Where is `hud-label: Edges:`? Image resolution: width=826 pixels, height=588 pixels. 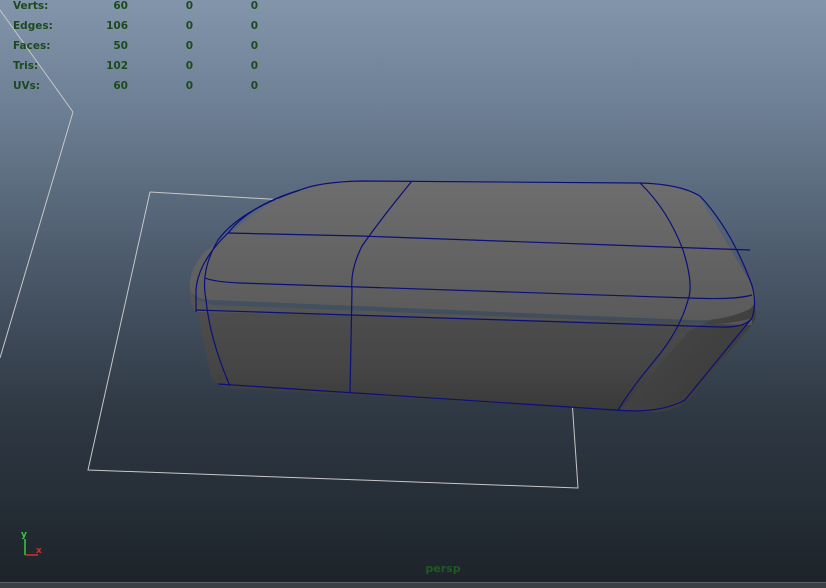
hud-label: Edges: is located at coordinates (33, 26).